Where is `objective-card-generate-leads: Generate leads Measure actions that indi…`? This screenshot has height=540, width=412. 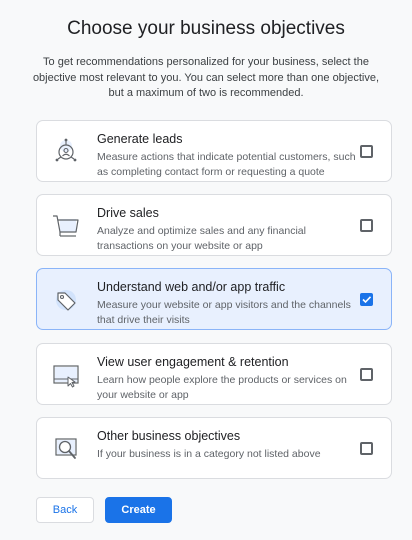 objective-card-generate-leads: Generate leads Measure actions that indi… is located at coordinates (214, 151).